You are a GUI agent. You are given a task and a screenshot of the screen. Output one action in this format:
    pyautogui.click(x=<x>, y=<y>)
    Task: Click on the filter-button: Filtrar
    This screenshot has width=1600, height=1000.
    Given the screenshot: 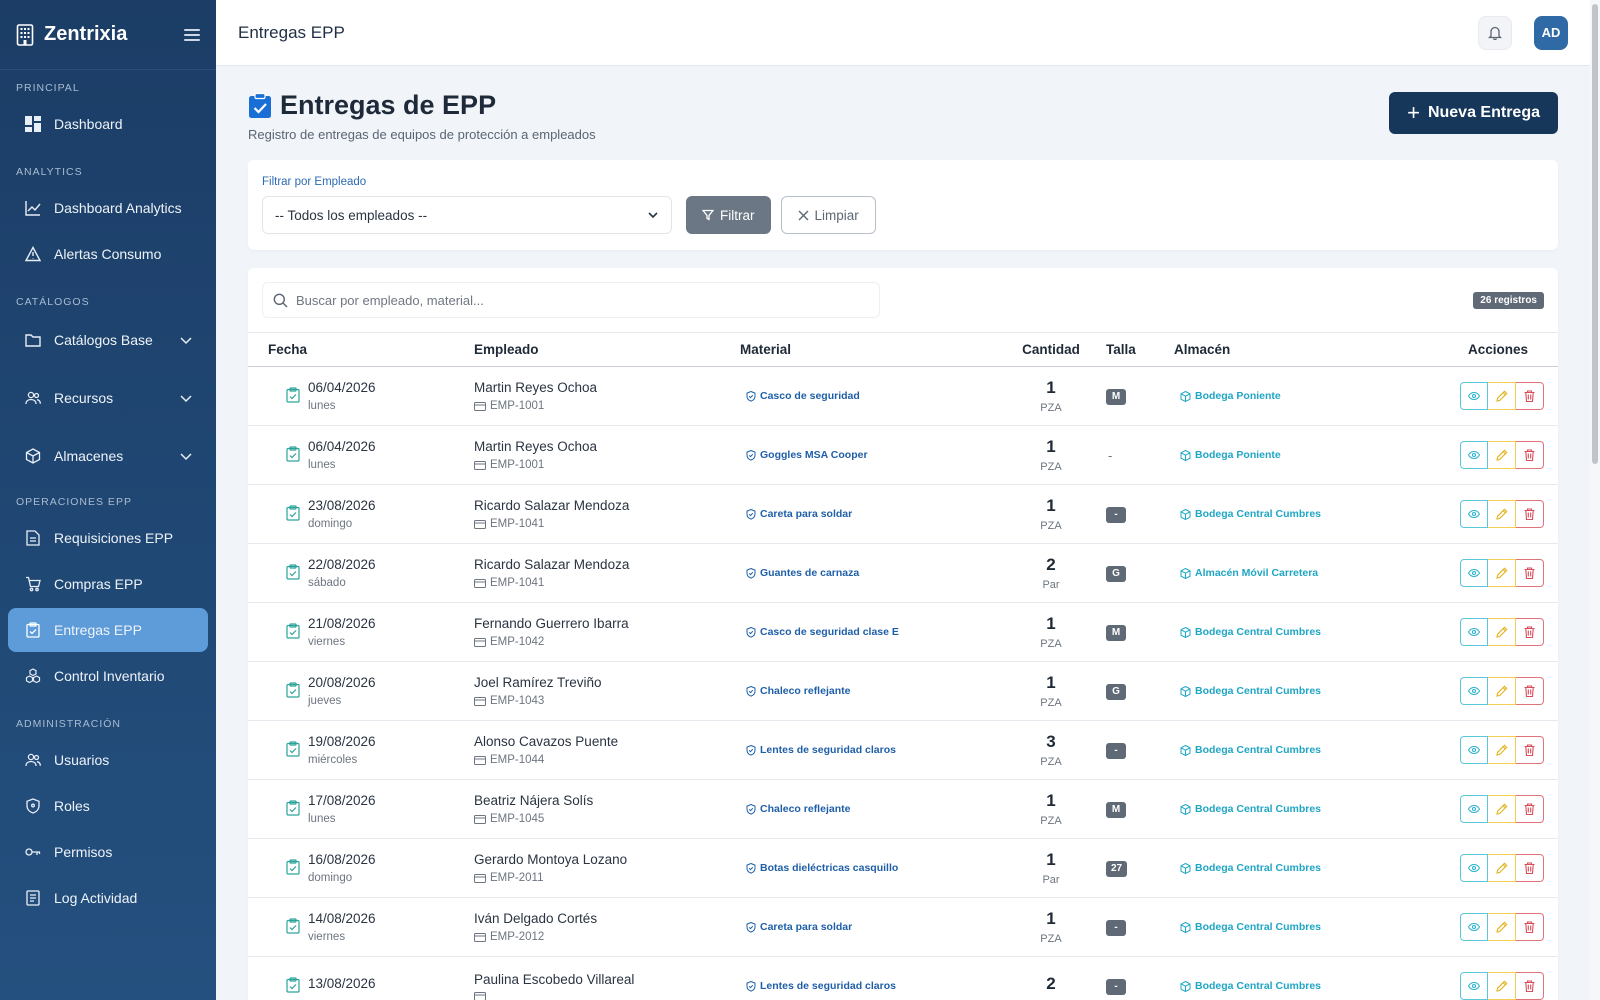 What is the action you would take?
    pyautogui.click(x=728, y=215)
    